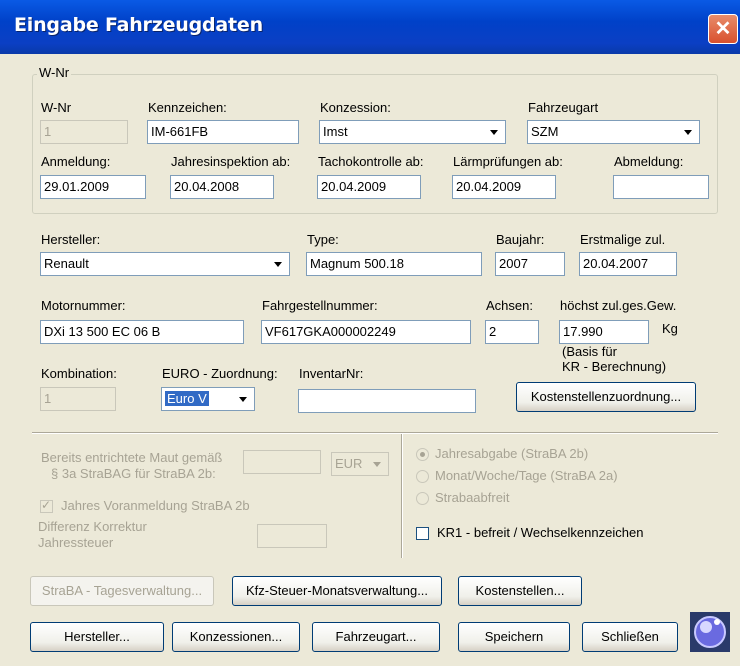 This screenshot has width=740, height=666. Describe the element at coordinates (76, 161) in the screenshot. I see `anmeldung-label: Anmeldung:` at that location.